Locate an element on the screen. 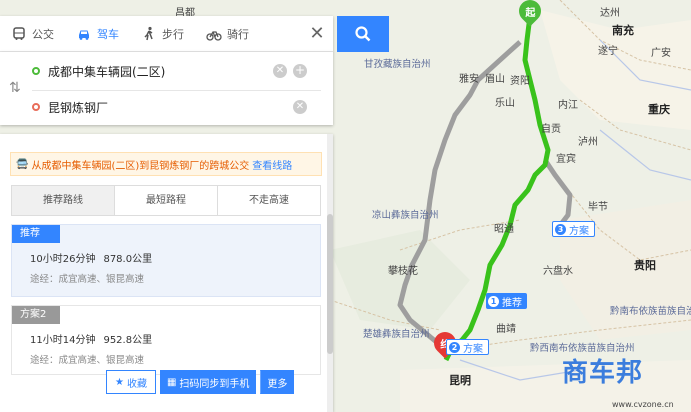 Image resolution: width=691 pixels, height=412 pixels. map-label: 遂宁 is located at coordinates (608, 51).